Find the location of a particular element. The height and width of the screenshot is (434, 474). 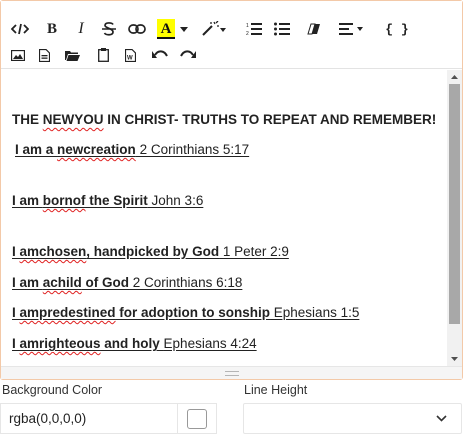

editor-resize-handle is located at coordinates (231, 372).